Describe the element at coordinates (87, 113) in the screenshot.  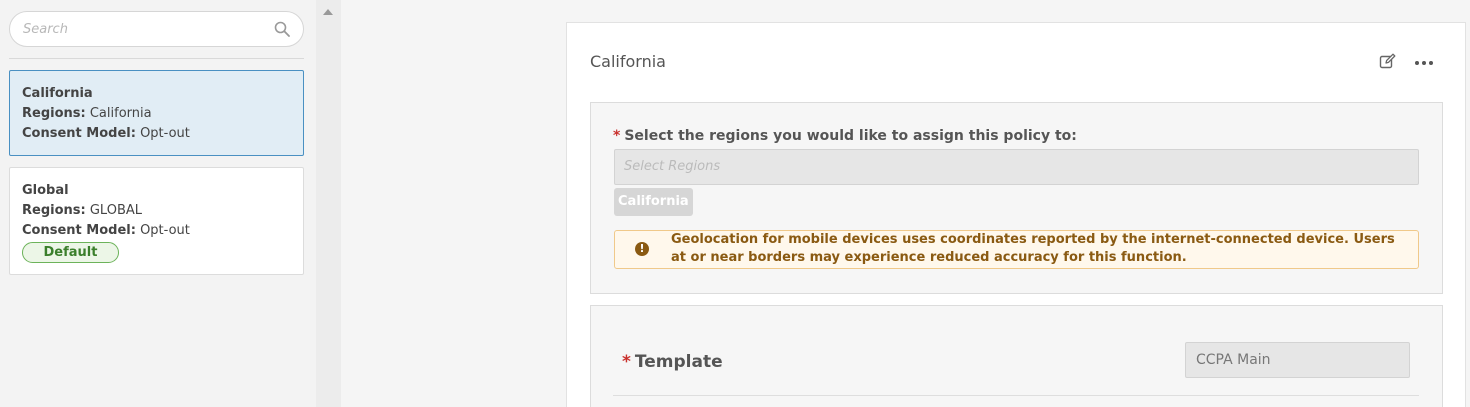
I see `policy-regions: Regions: California` at that location.